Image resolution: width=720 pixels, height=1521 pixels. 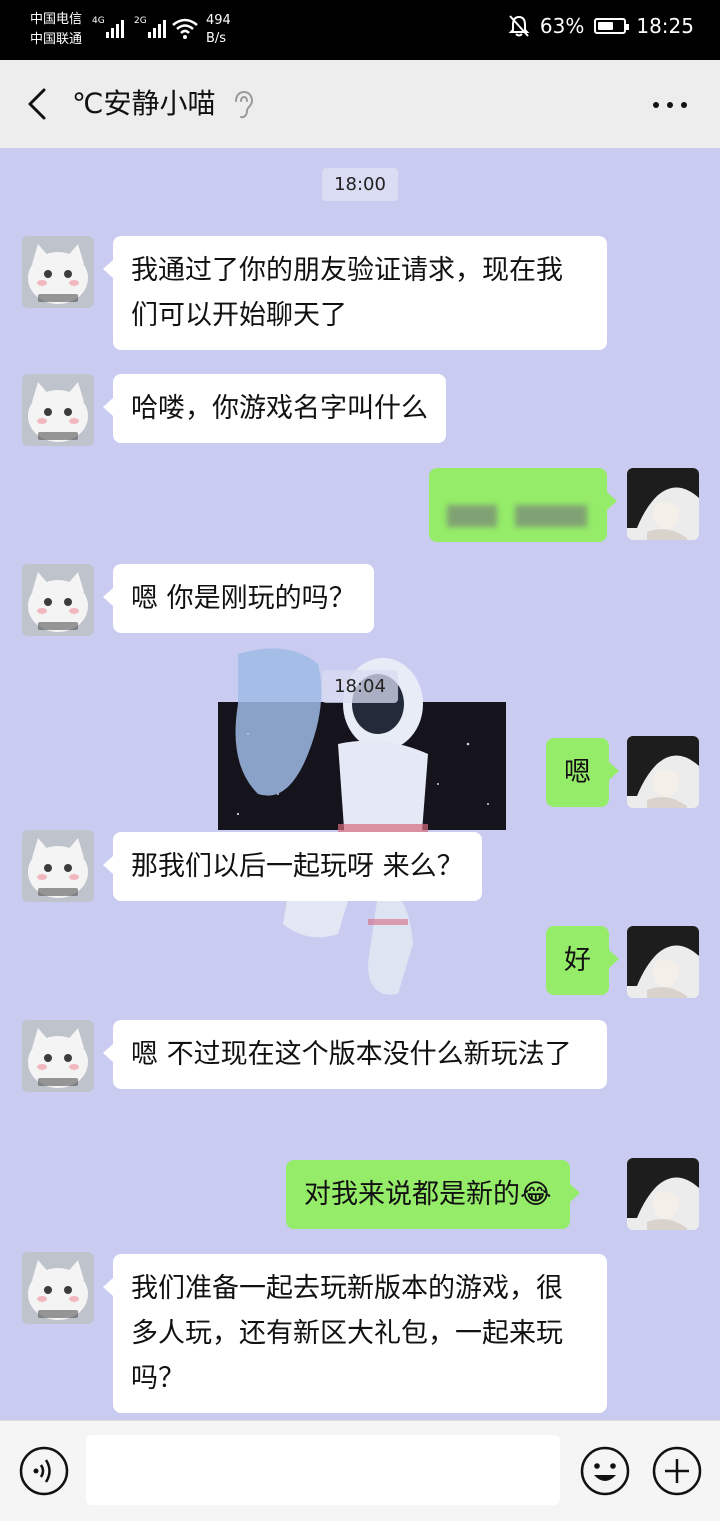 I want to click on mute-bell-icon, so click(x=519, y=26).